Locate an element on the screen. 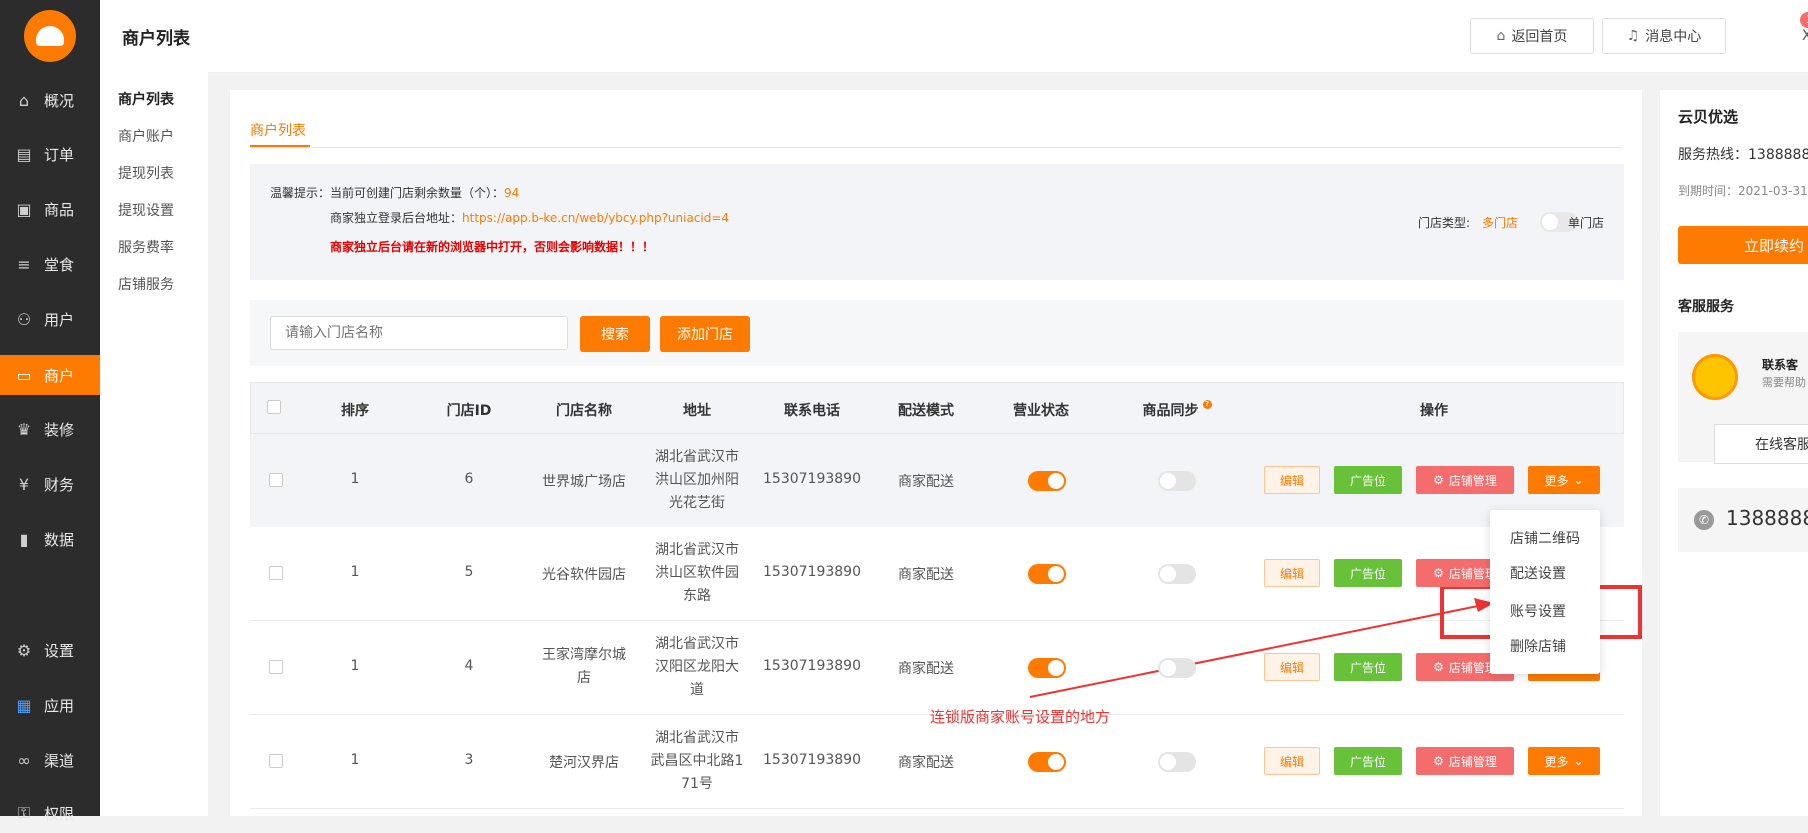 Image resolution: width=1808 pixels, height=833 pixels. dropdown-delete-store: 删除店铺 is located at coordinates (1538, 646).